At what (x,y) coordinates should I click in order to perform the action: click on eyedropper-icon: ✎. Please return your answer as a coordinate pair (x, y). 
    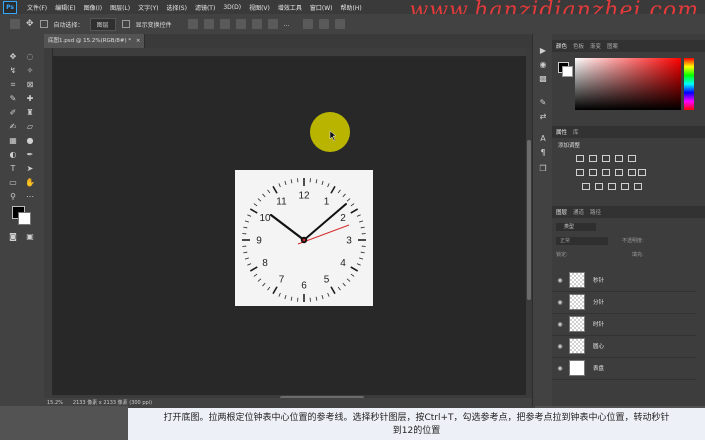
    Looking at the image, I should click on (13, 99).